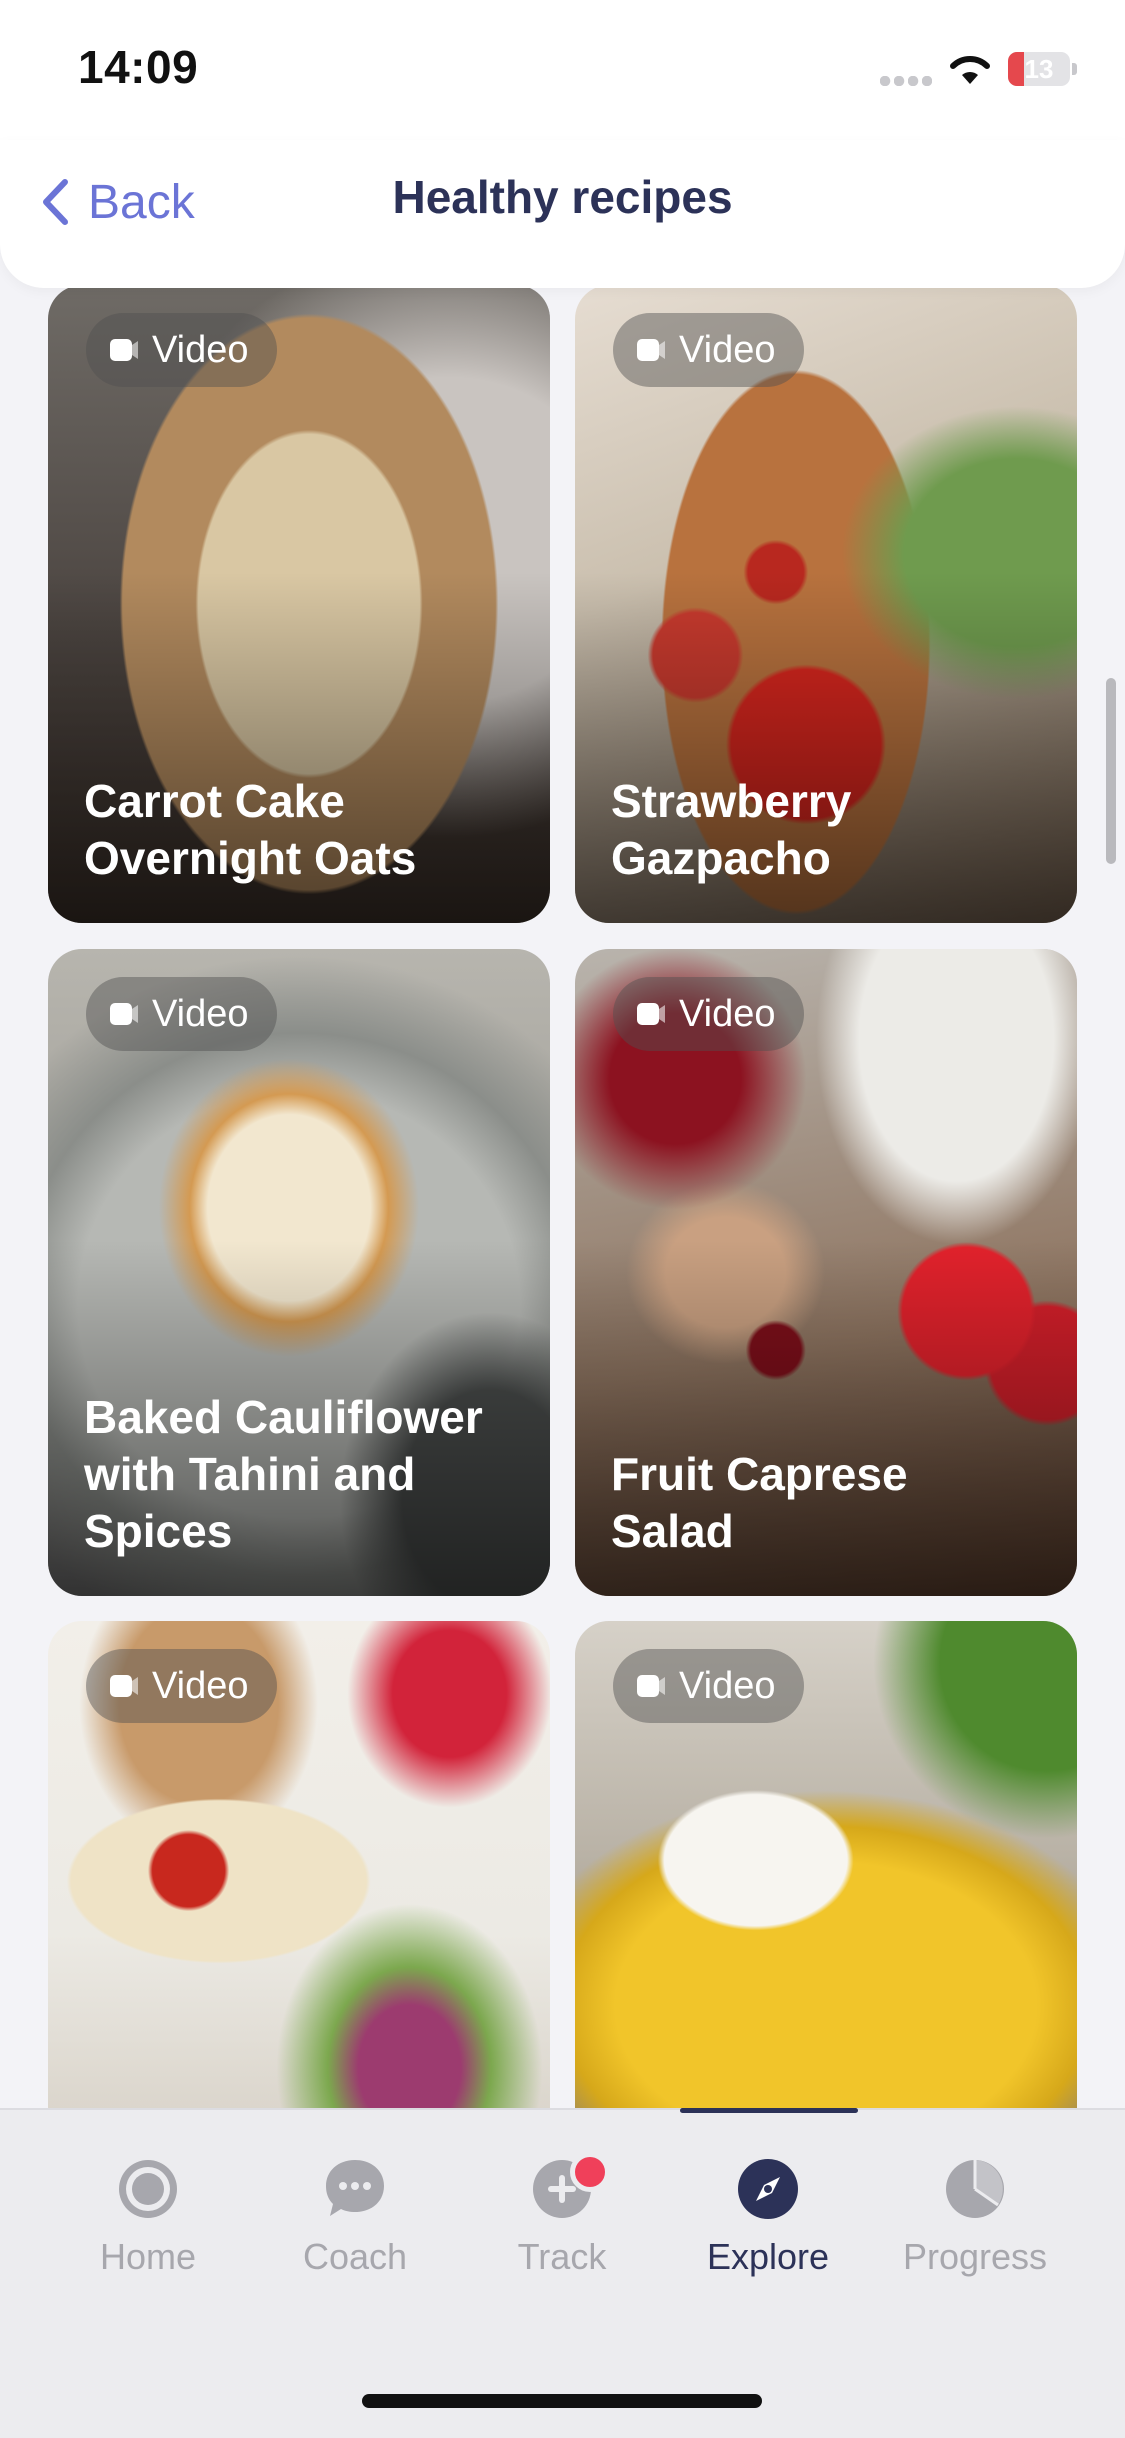 The width and height of the screenshot is (1125, 2438). What do you see at coordinates (148, 2231) in the screenshot?
I see `tab-home: Home` at bounding box center [148, 2231].